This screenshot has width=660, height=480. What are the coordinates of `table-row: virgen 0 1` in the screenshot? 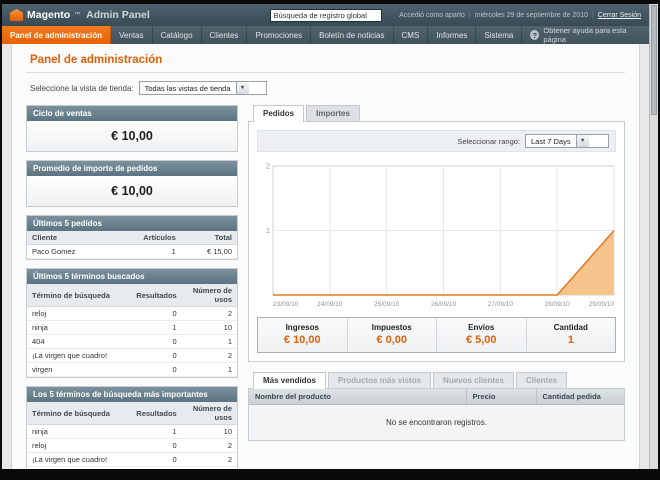 It's located at (132, 369).